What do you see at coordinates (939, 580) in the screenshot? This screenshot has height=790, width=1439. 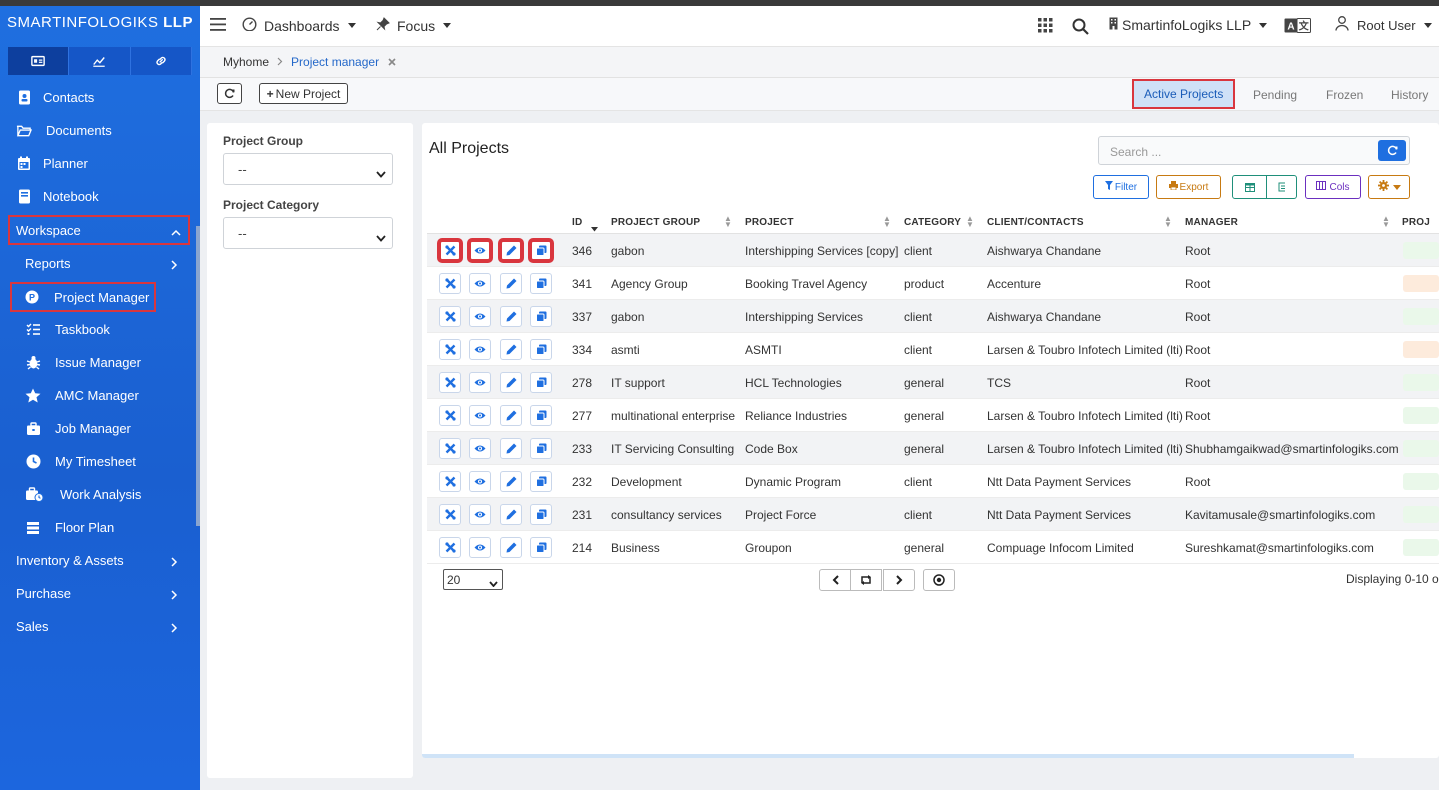 I see `record-target-button` at bounding box center [939, 580].